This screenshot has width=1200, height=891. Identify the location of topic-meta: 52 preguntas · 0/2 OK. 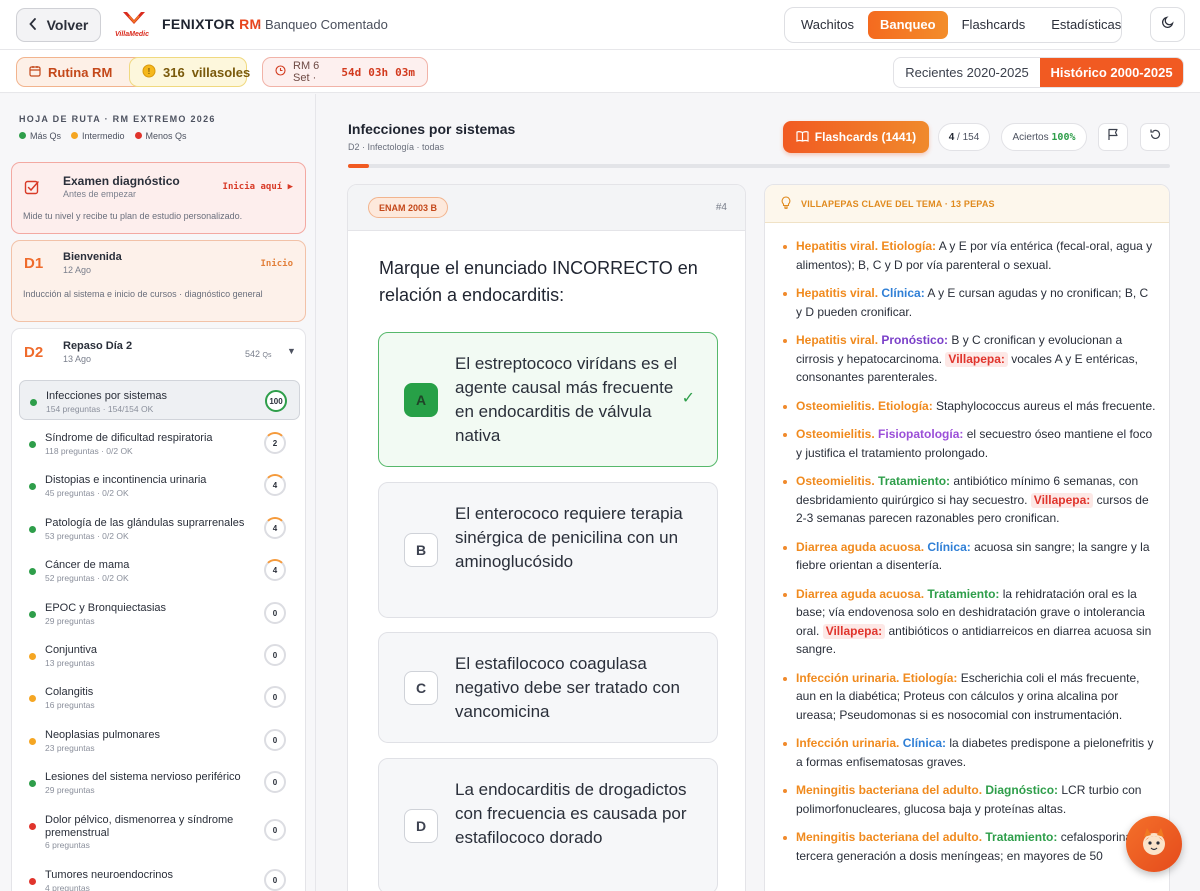
(87, 578).